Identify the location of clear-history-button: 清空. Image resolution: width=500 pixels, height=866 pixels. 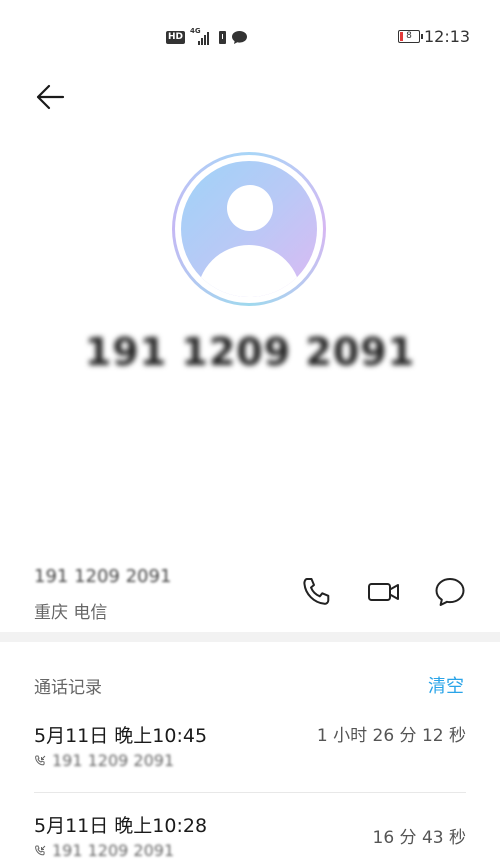
(446, 685).